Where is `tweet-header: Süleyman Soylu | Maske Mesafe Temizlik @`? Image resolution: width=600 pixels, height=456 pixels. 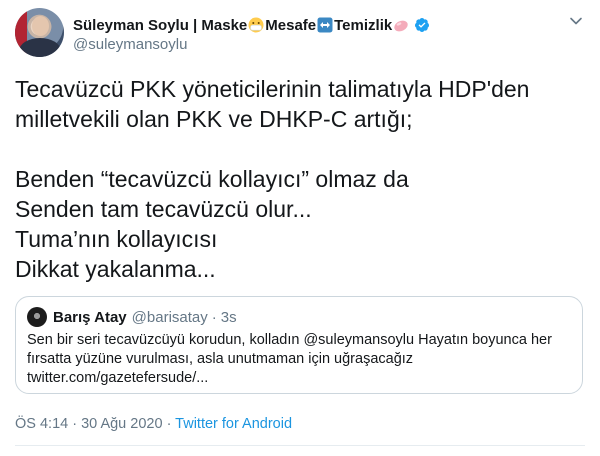 tweet-header: Süleyman Soylu | Maske Mesafe Temizlik @ is located at coordinates (300, 33).